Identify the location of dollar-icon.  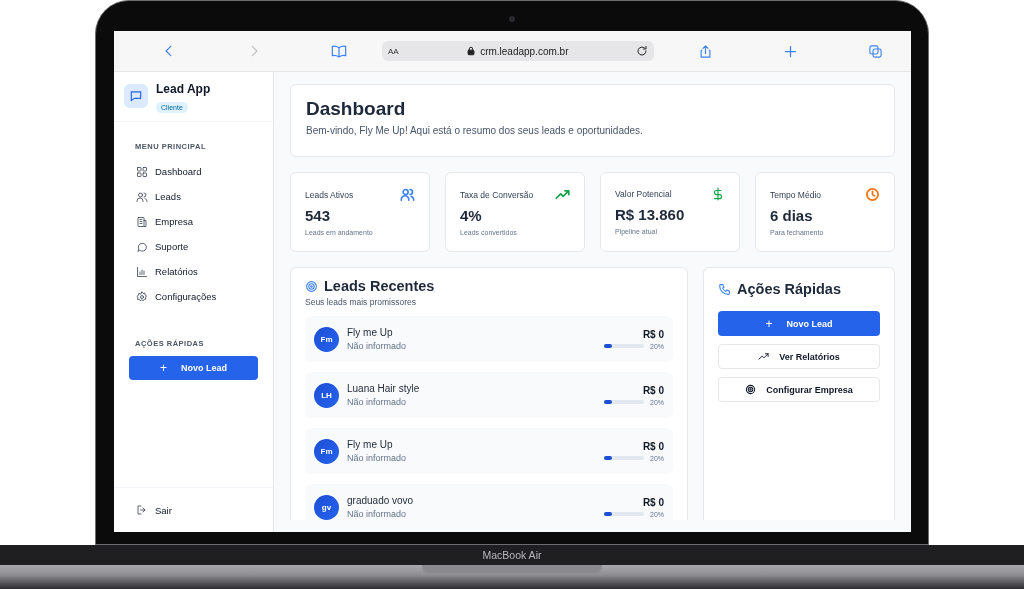
(718, 194).